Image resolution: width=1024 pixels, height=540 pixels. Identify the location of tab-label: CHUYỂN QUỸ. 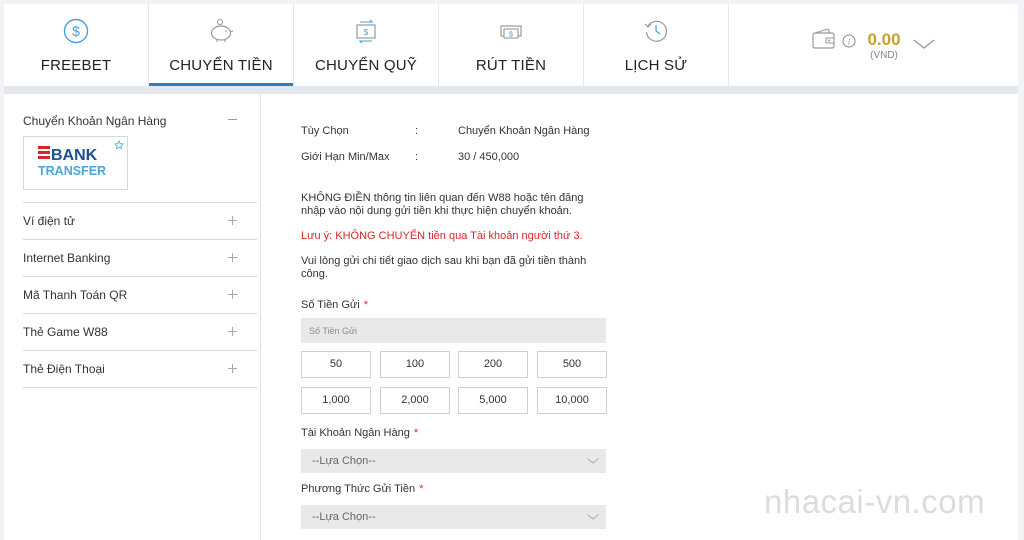
(365, 65).